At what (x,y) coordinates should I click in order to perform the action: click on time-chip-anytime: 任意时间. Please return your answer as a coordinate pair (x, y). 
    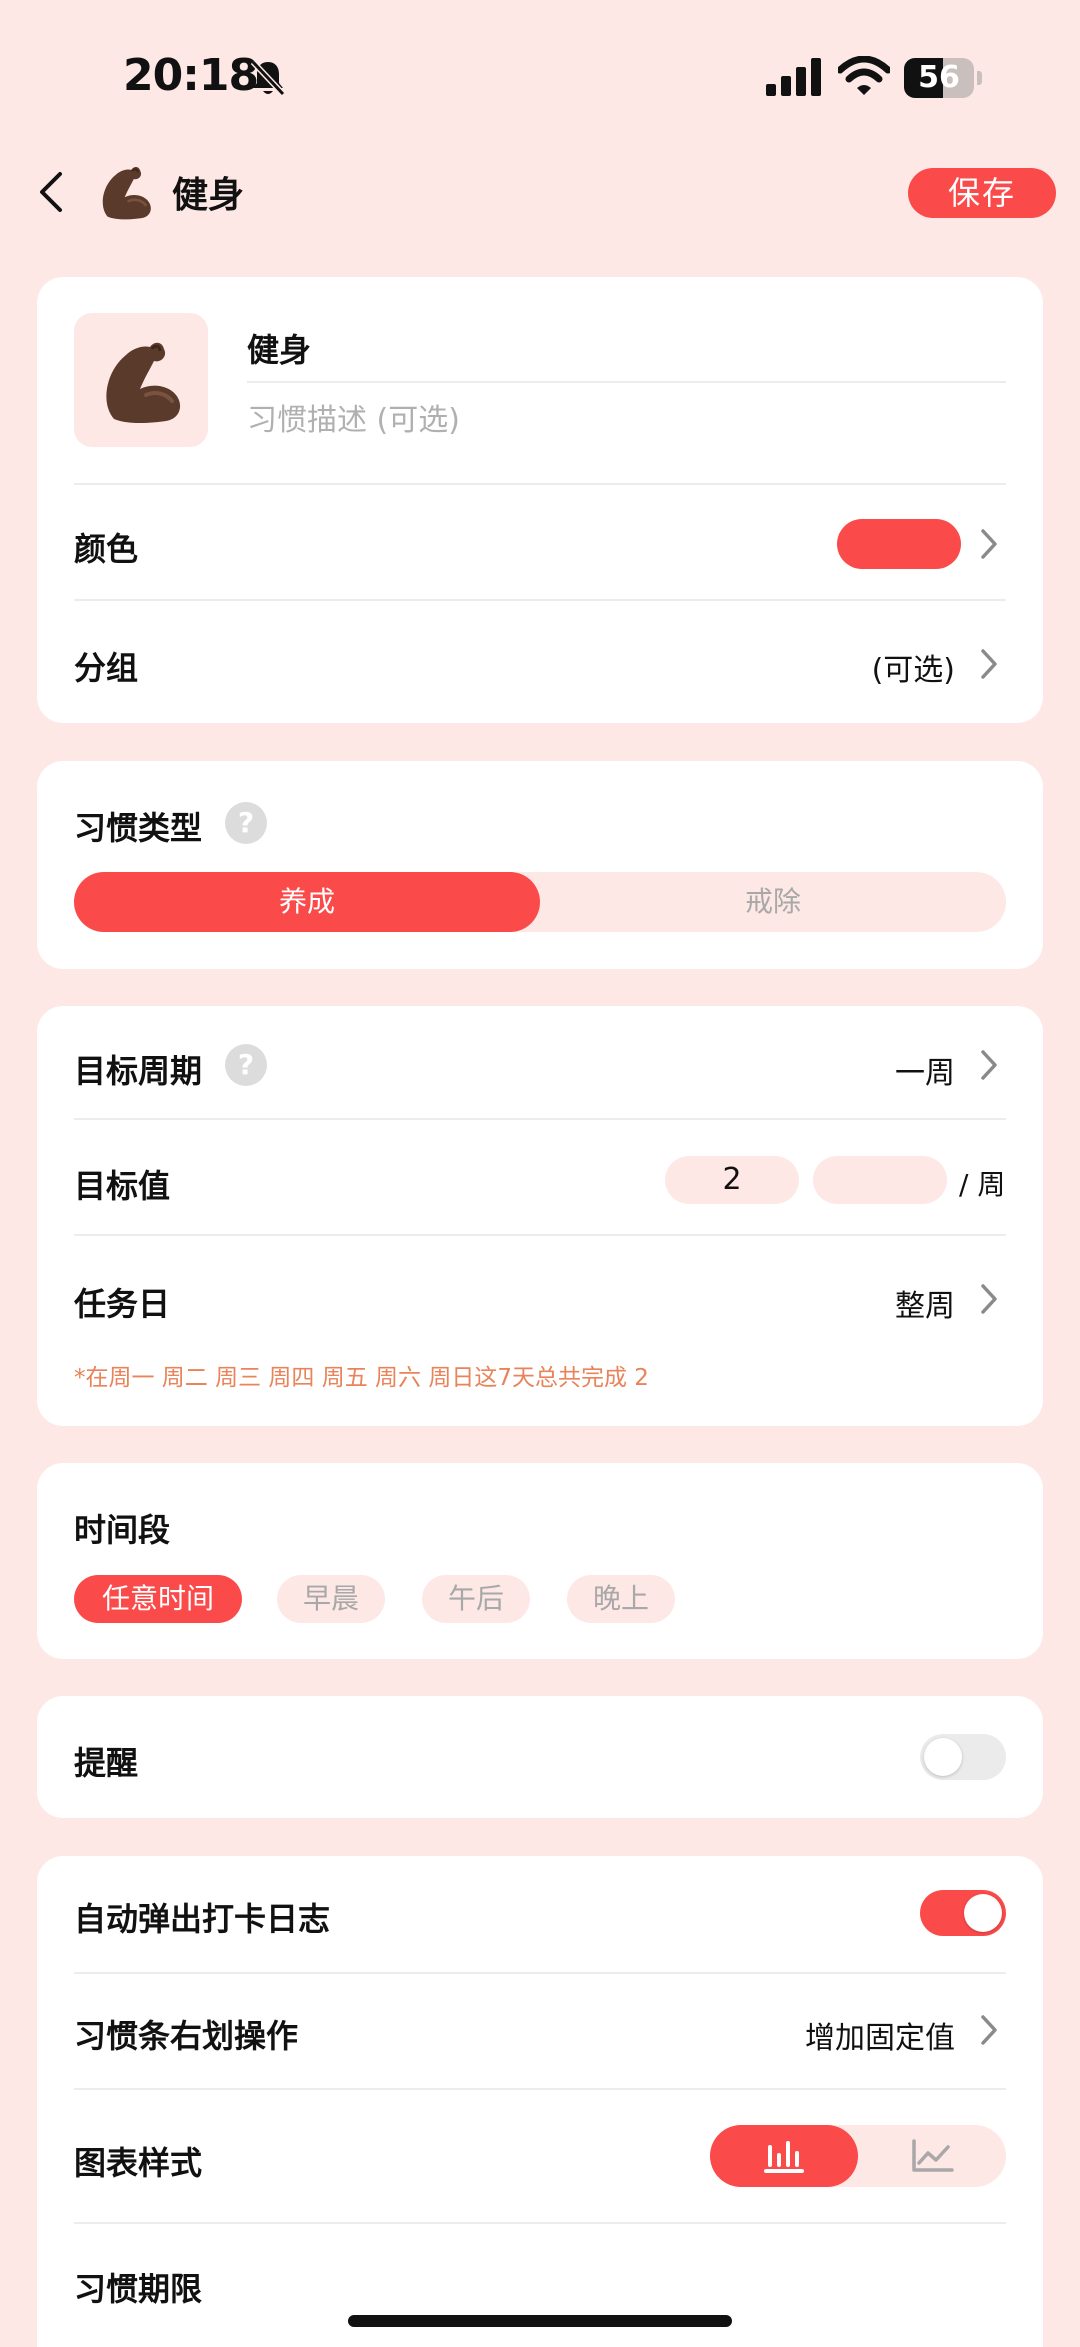
    Looking at the image, I should click on (158, 1599).